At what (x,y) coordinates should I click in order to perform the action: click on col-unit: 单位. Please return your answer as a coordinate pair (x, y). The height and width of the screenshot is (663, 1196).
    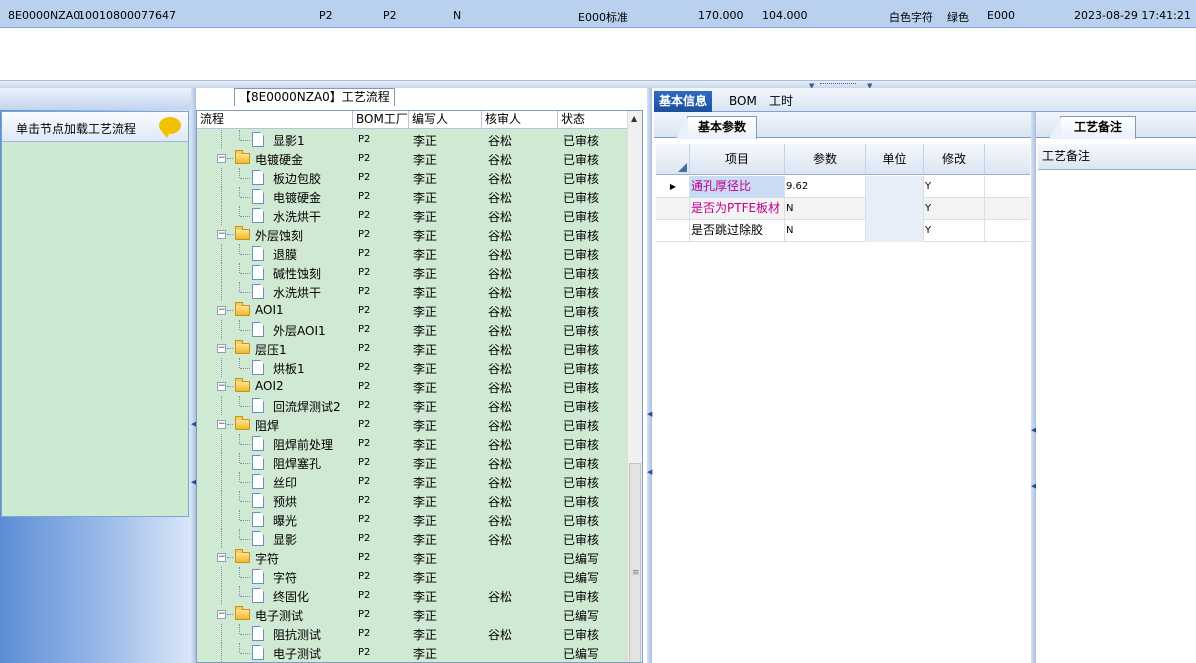
    Looking at the image, I should click on (895, 159).